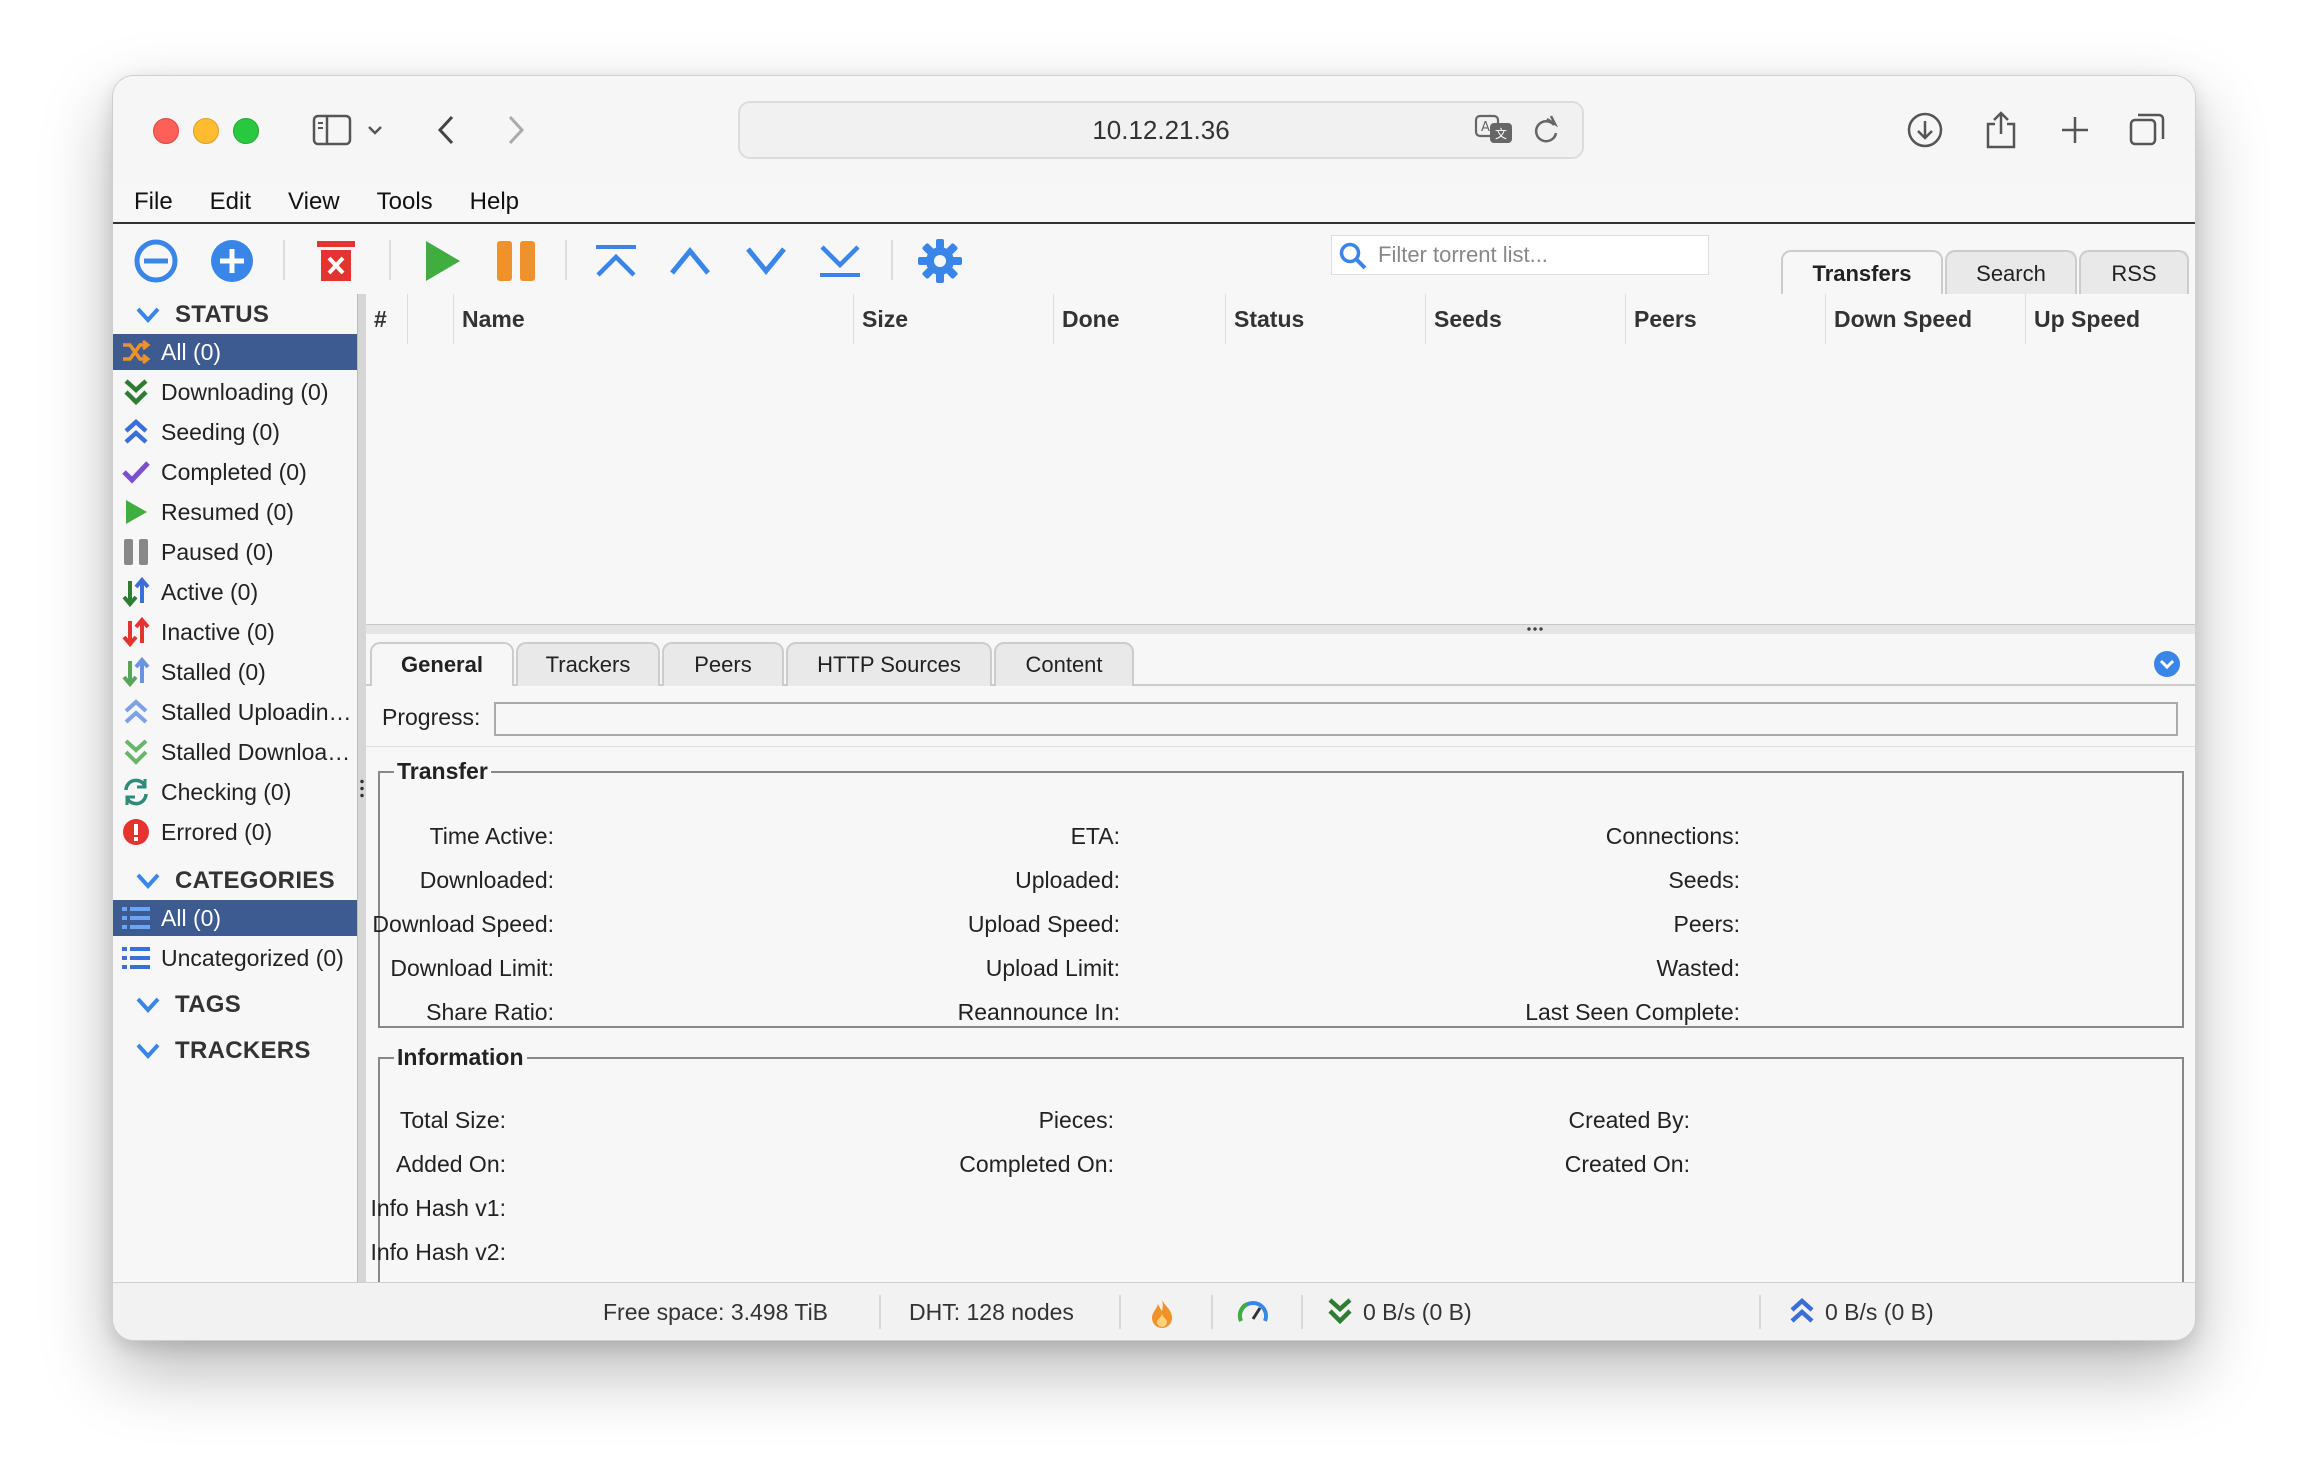 This screenshot has height=1484, width=2306. I want to click on category-uncategorized: Uncategorized (0), so click(235, 958).